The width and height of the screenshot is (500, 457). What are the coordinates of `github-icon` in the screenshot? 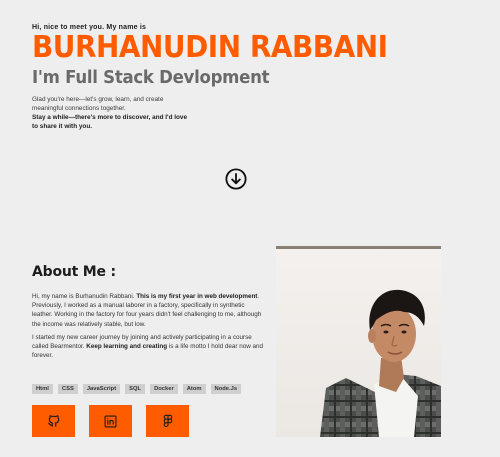 It's located at (53, 421).